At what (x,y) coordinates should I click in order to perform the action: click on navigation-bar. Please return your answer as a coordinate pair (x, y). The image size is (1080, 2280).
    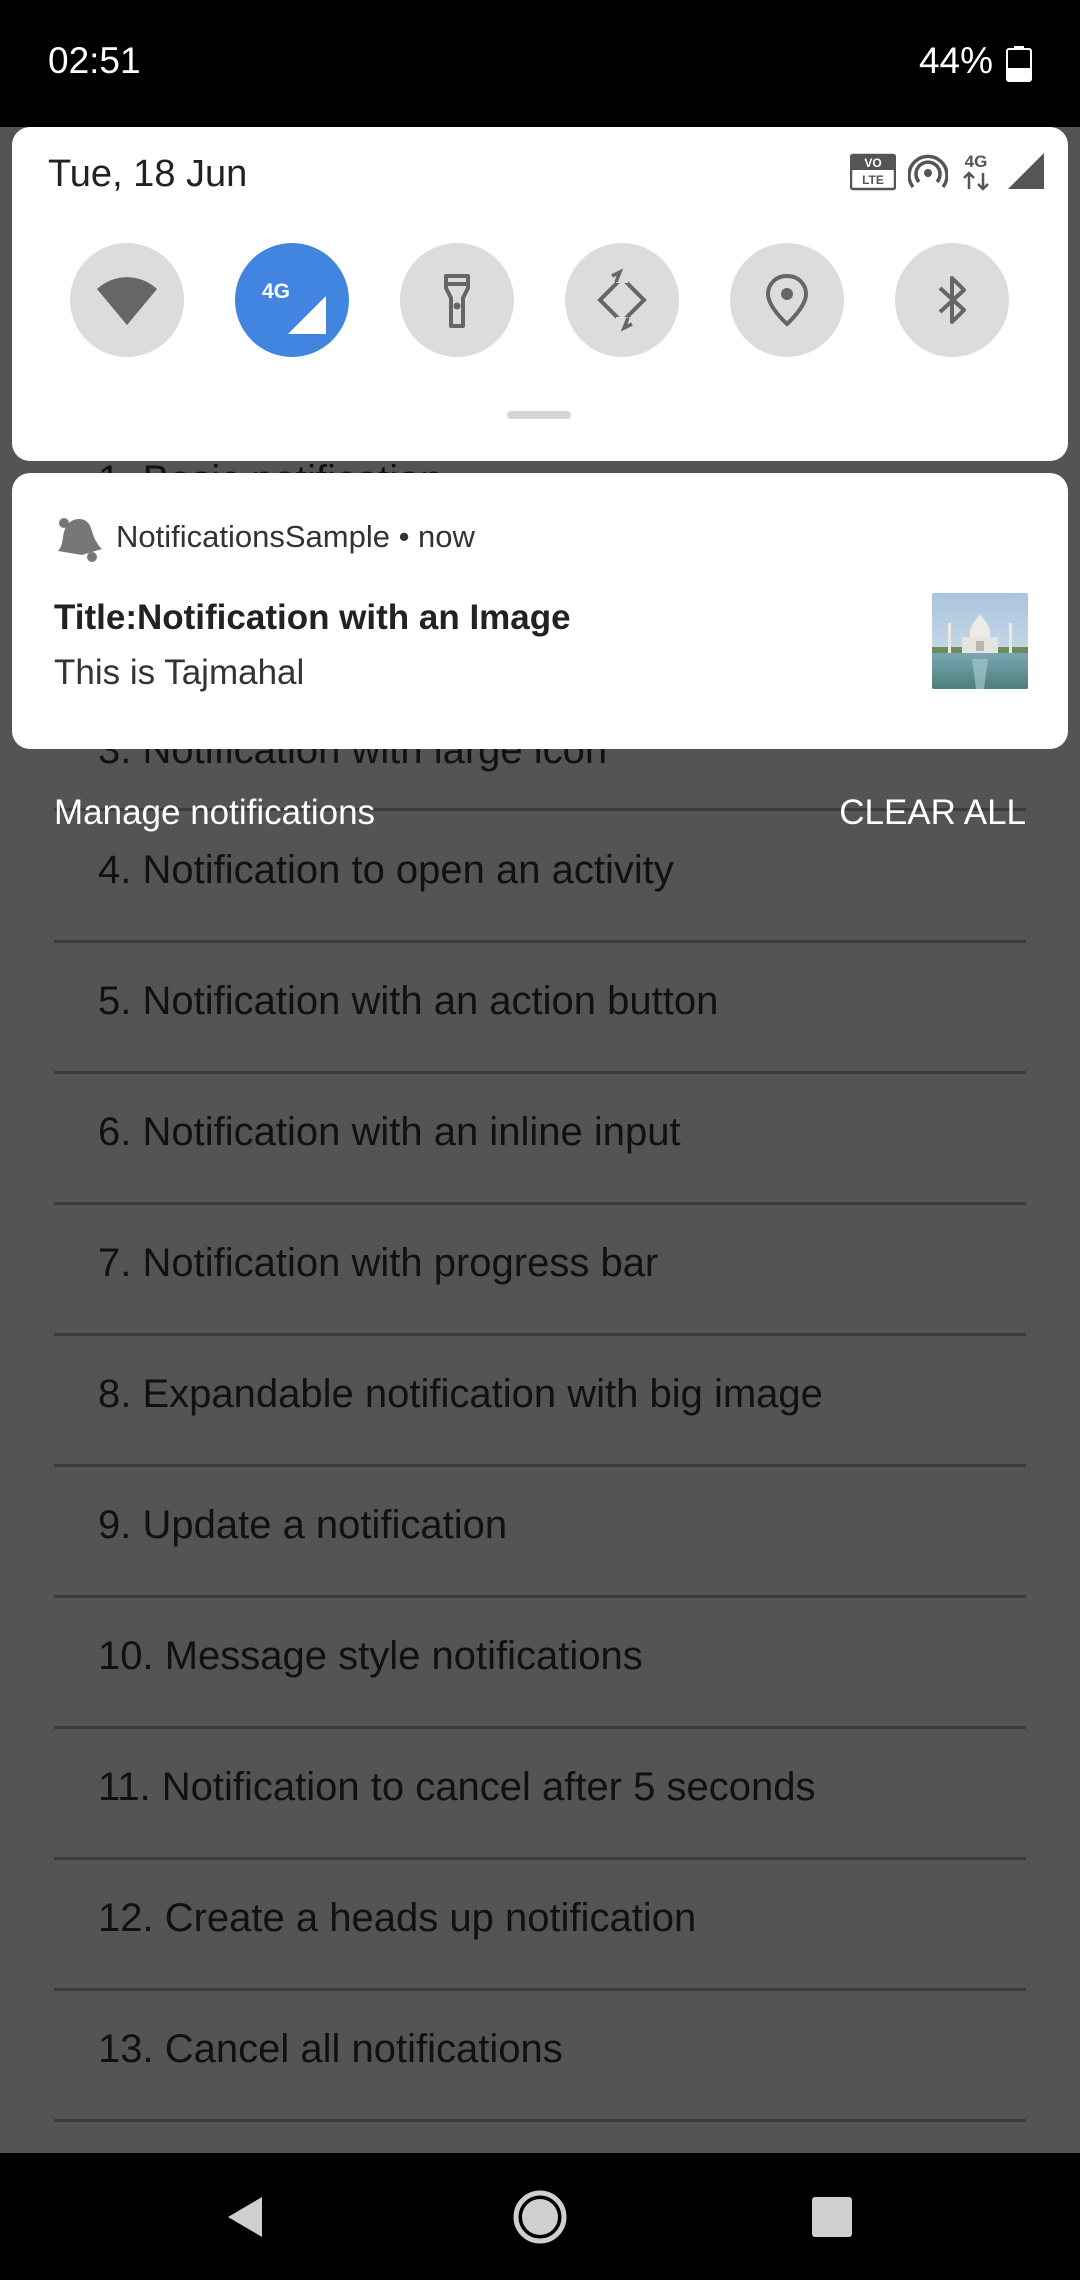
    Looking at the image, I should click on (540, 2216).